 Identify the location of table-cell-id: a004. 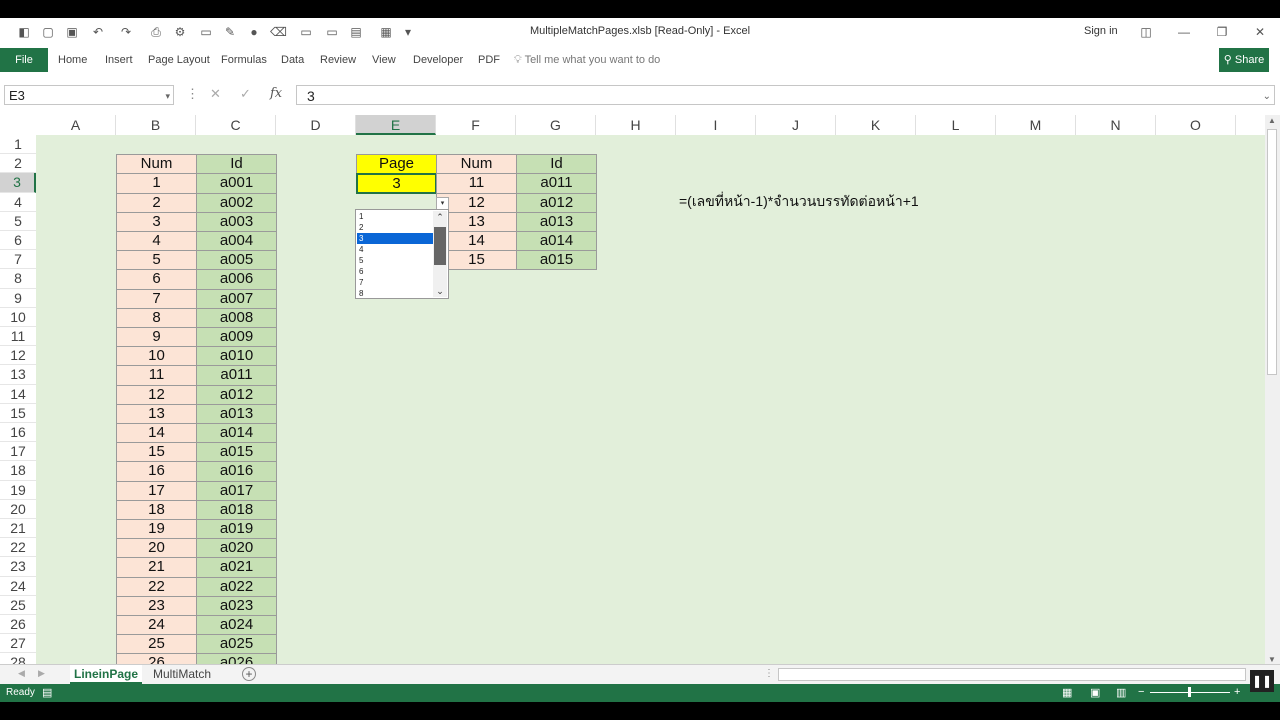
(236, 241).